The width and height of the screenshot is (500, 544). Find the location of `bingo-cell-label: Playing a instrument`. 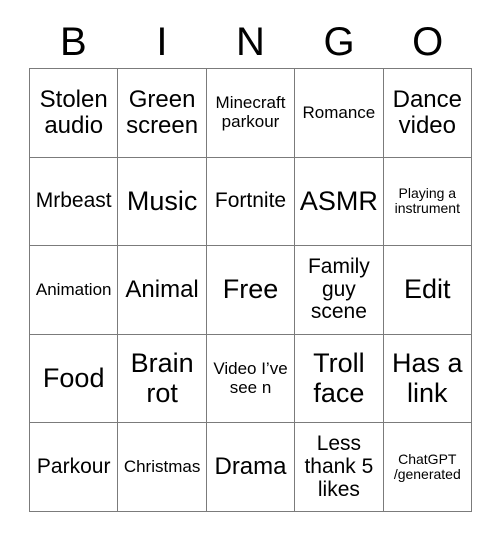

bingo-cell-label: Playing a instrument is located at coordinates (427, 201).